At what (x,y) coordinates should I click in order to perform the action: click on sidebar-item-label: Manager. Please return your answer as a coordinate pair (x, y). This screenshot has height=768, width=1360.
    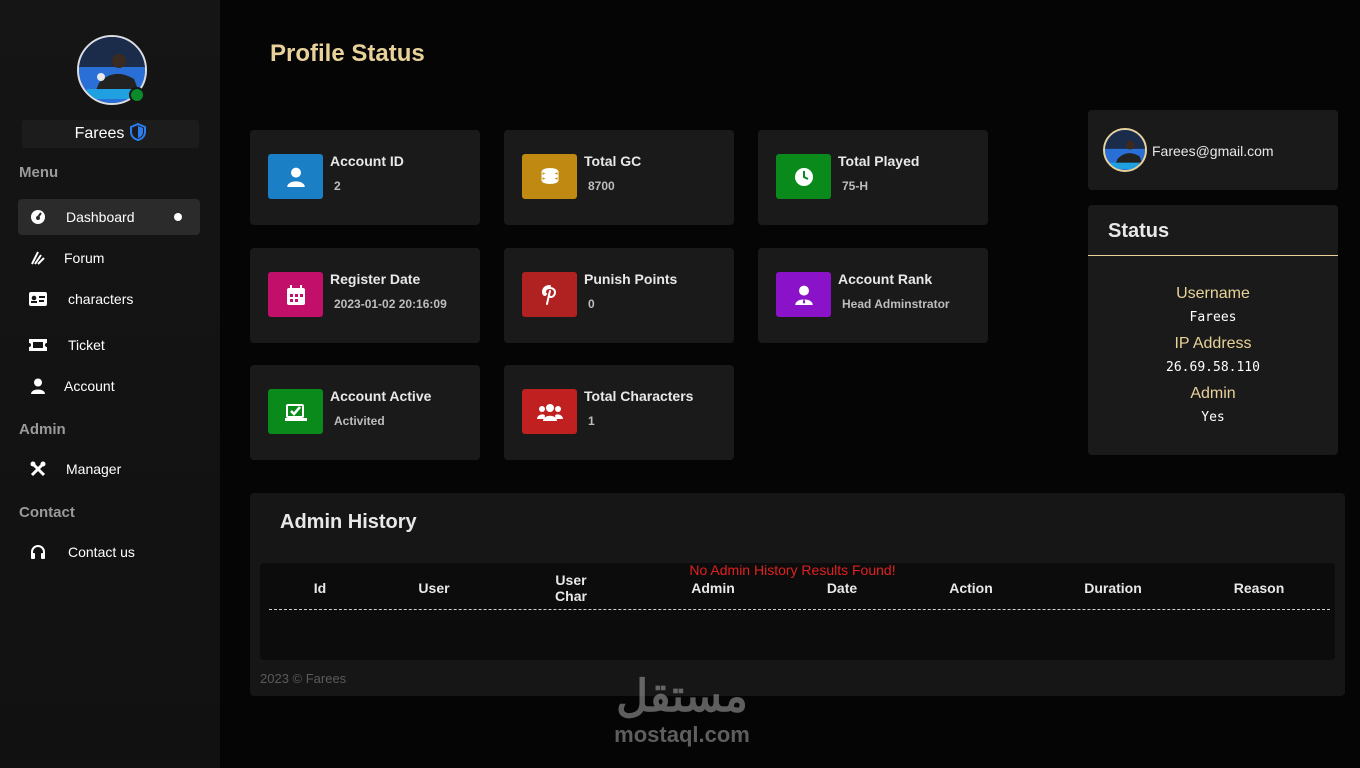
    Looking at the image, I should click on (94, 469).